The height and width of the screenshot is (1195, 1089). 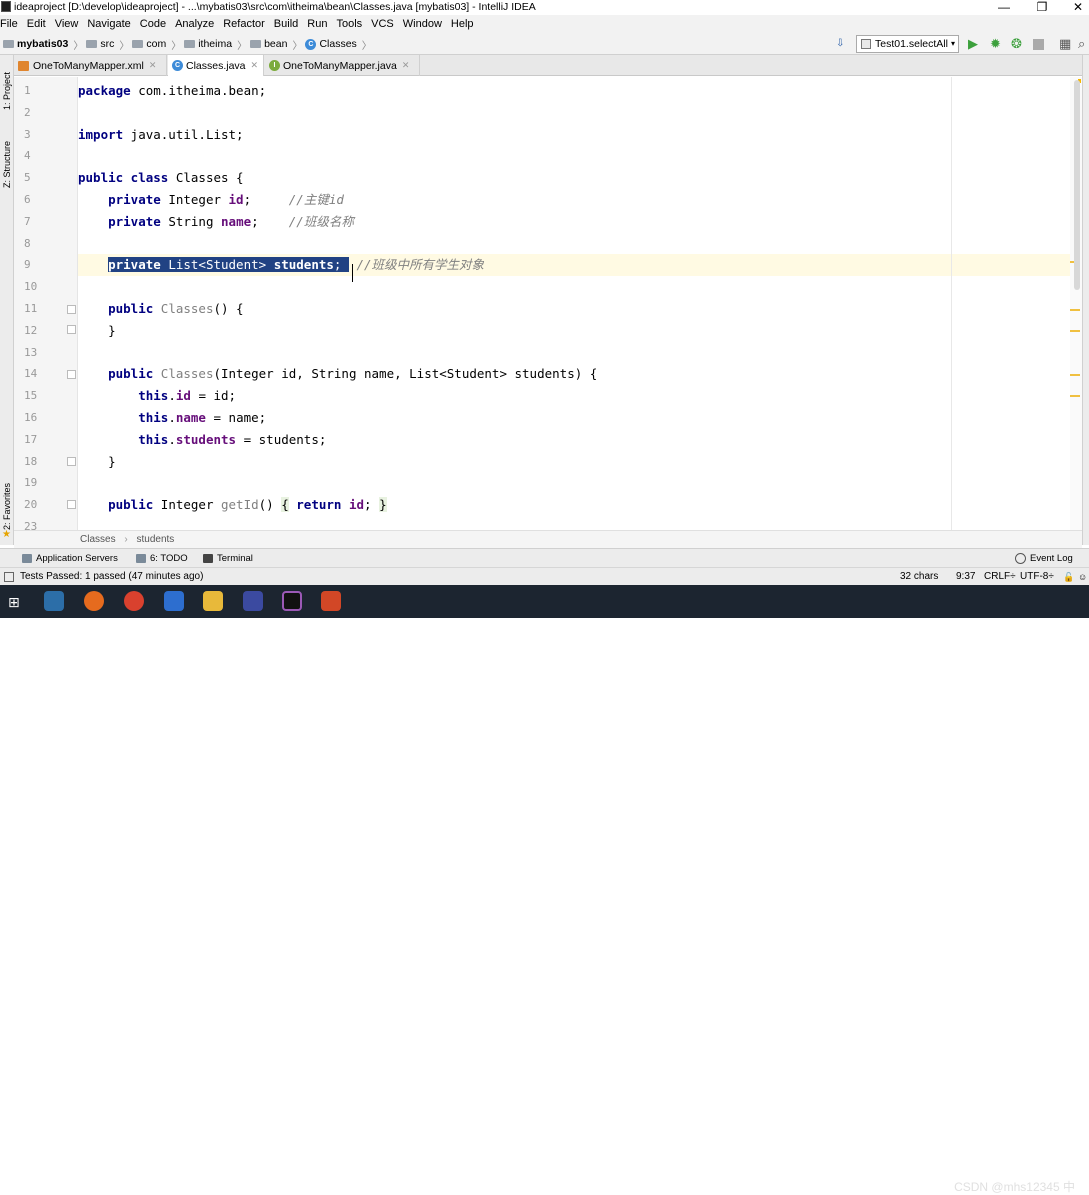 What do you see at coordinates (1004, 7) in the screenshot?
I see `minimize-button: —` at bounding box center [1004, 7].